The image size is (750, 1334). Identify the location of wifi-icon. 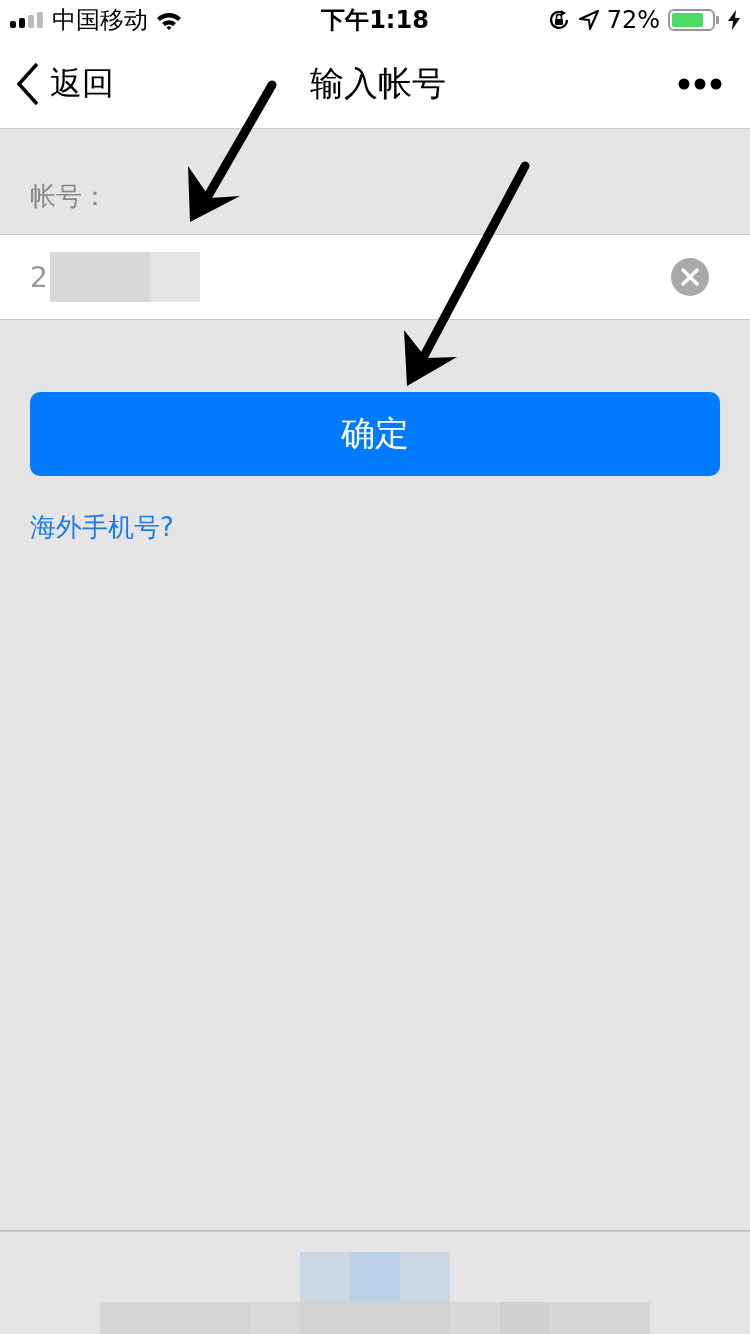
(169, 20).